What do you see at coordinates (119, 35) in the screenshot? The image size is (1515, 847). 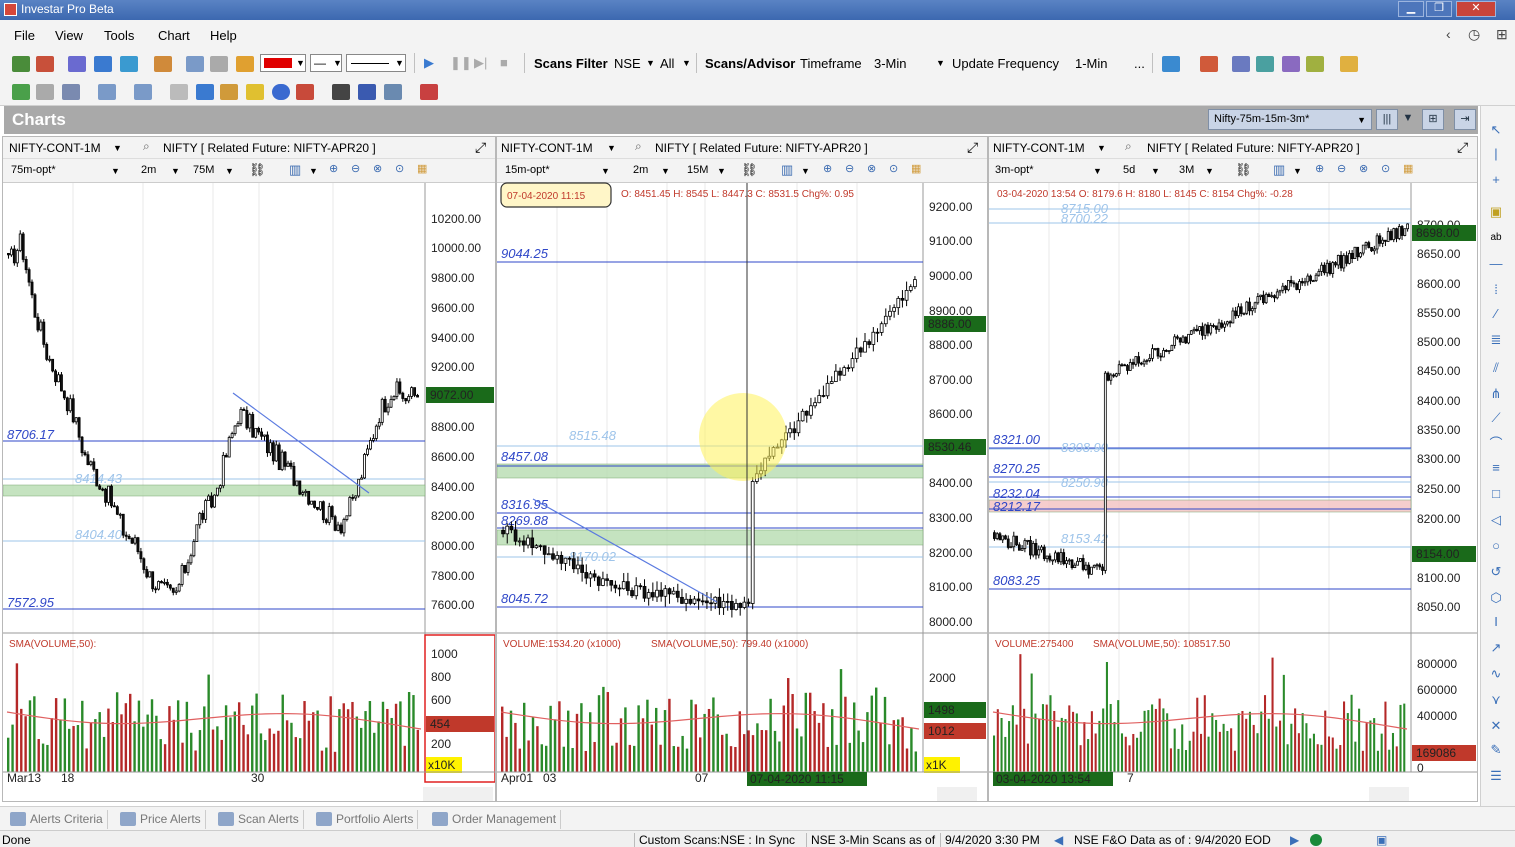 I see `menu-tools: Tools` at bounding box center [119, 35].